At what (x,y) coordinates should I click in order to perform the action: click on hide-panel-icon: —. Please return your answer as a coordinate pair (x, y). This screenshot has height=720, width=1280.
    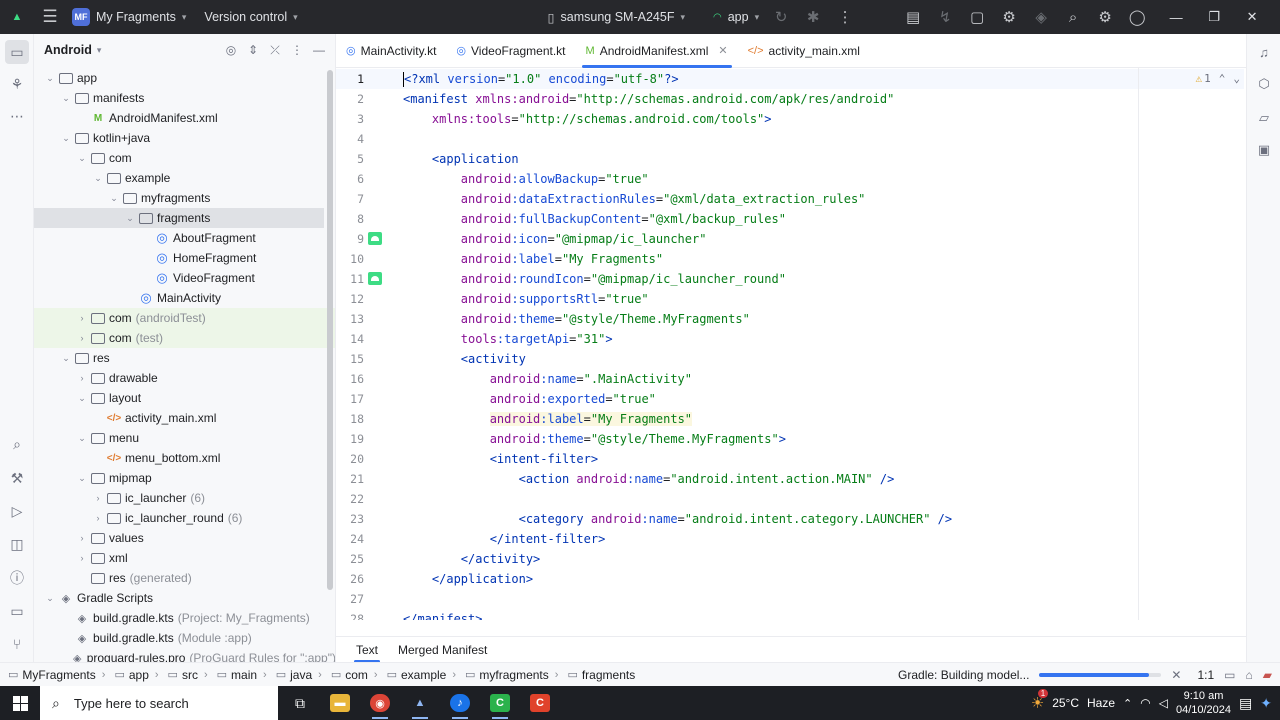
    Looking at the image, I should click on (319, 50).